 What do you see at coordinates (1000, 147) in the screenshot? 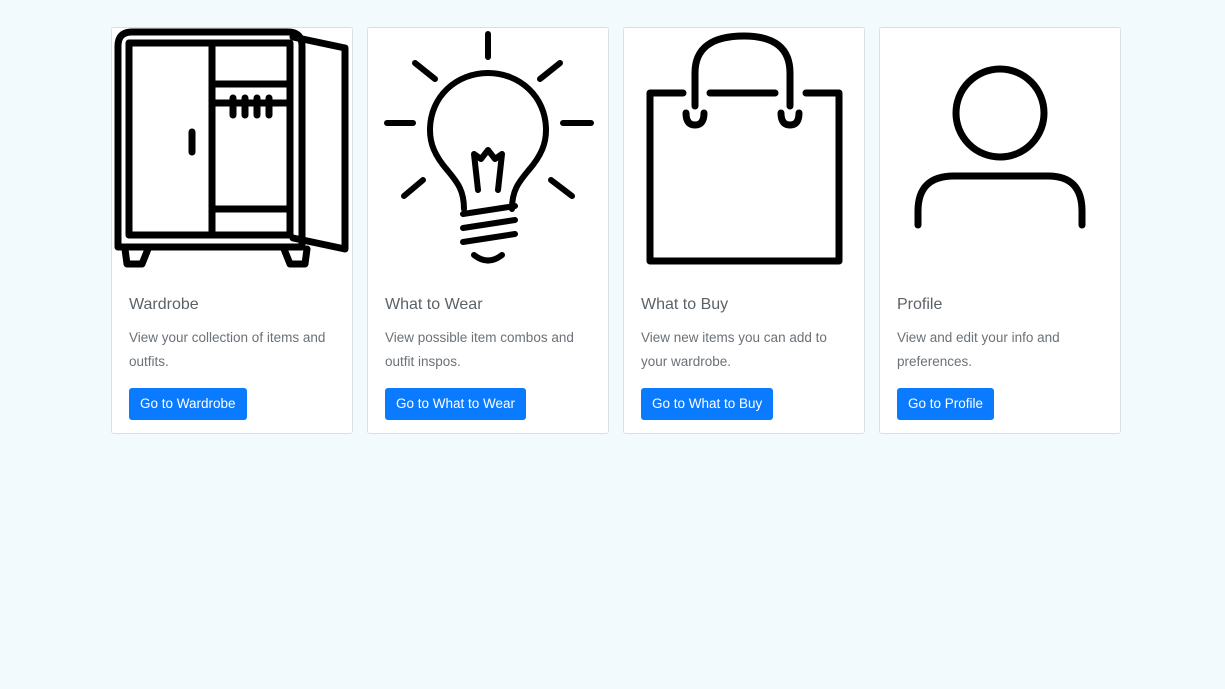
I see `user-icon` at bounding box center [1000, 147].